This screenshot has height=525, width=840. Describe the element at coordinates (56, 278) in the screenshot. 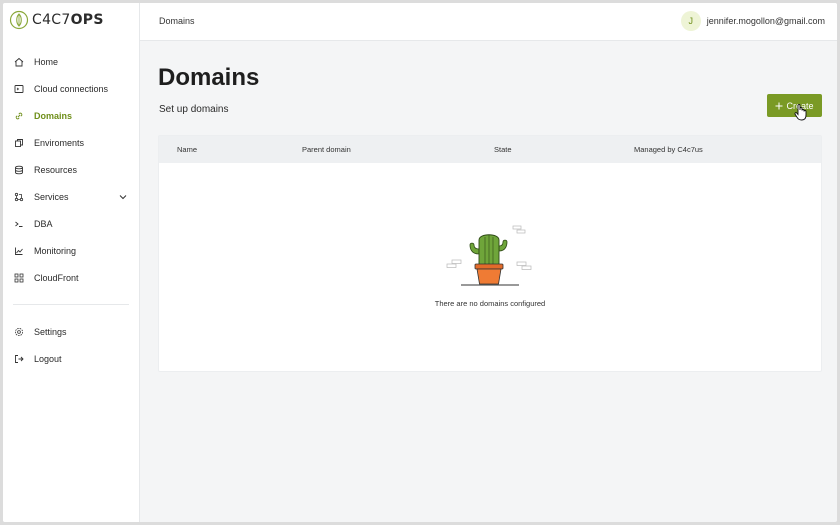

I see `sidebar-item-label: CloudFront` at that location.